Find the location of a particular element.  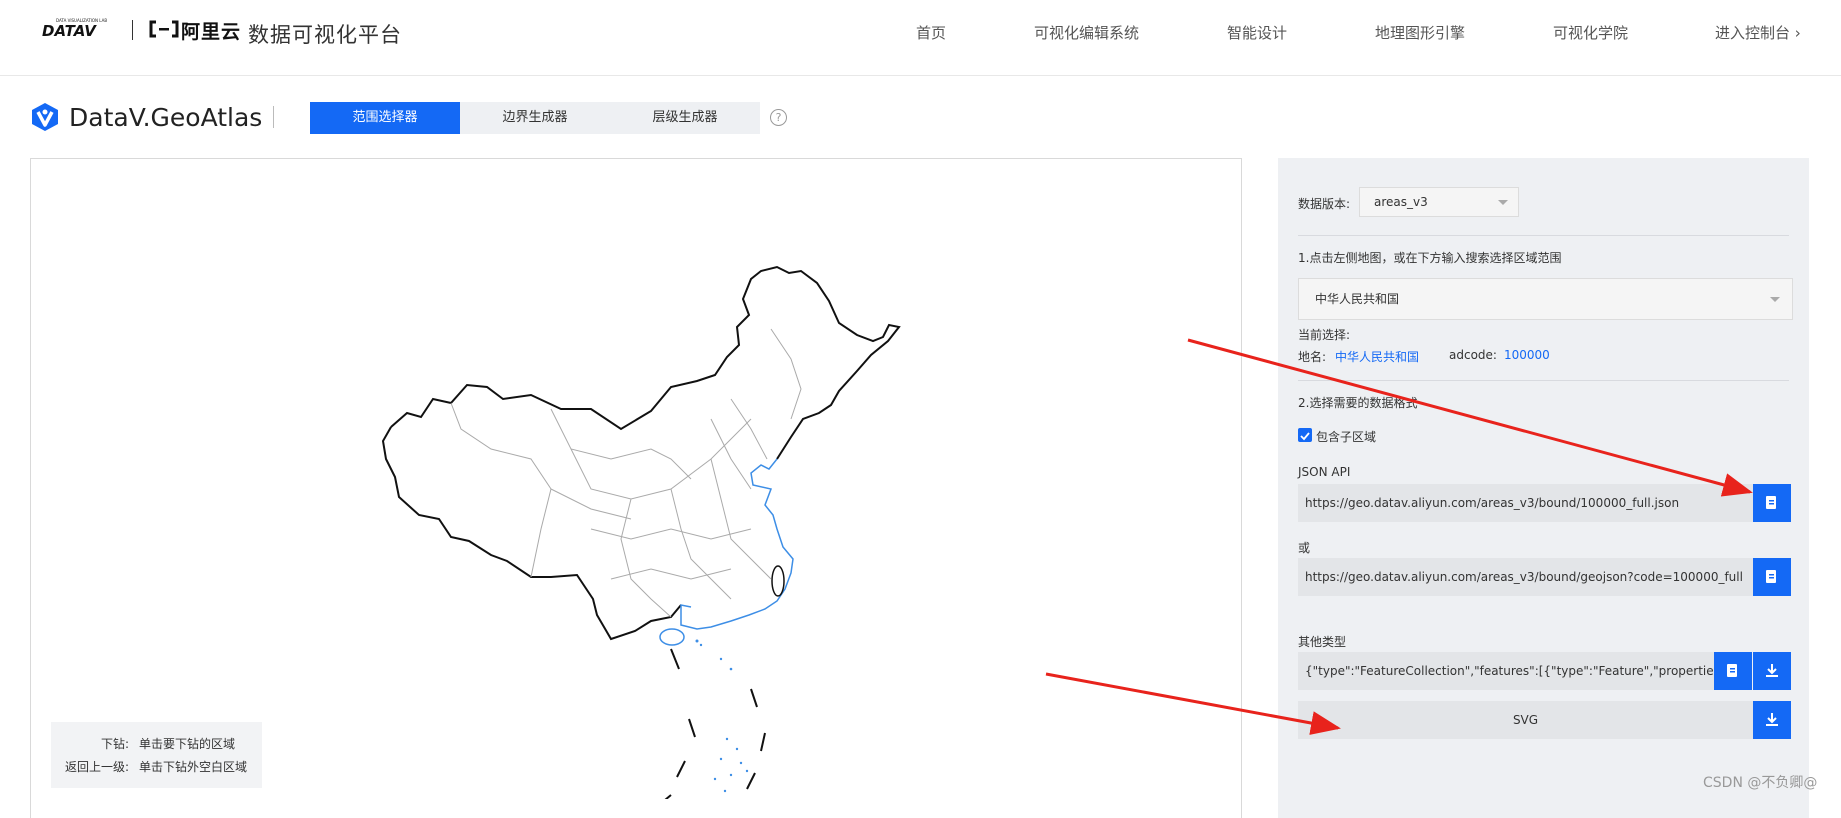

logo-divider is located at coordinates (132, 30).